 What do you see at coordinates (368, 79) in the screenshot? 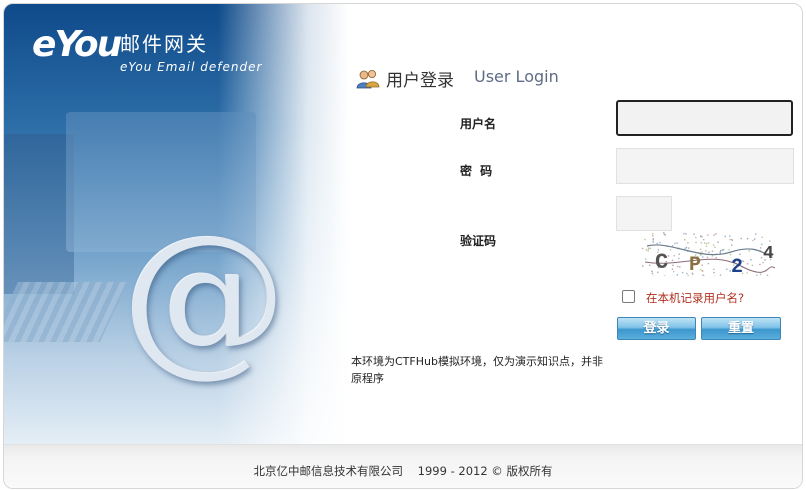
I see `users-icon` at bounding box center [368, 79].